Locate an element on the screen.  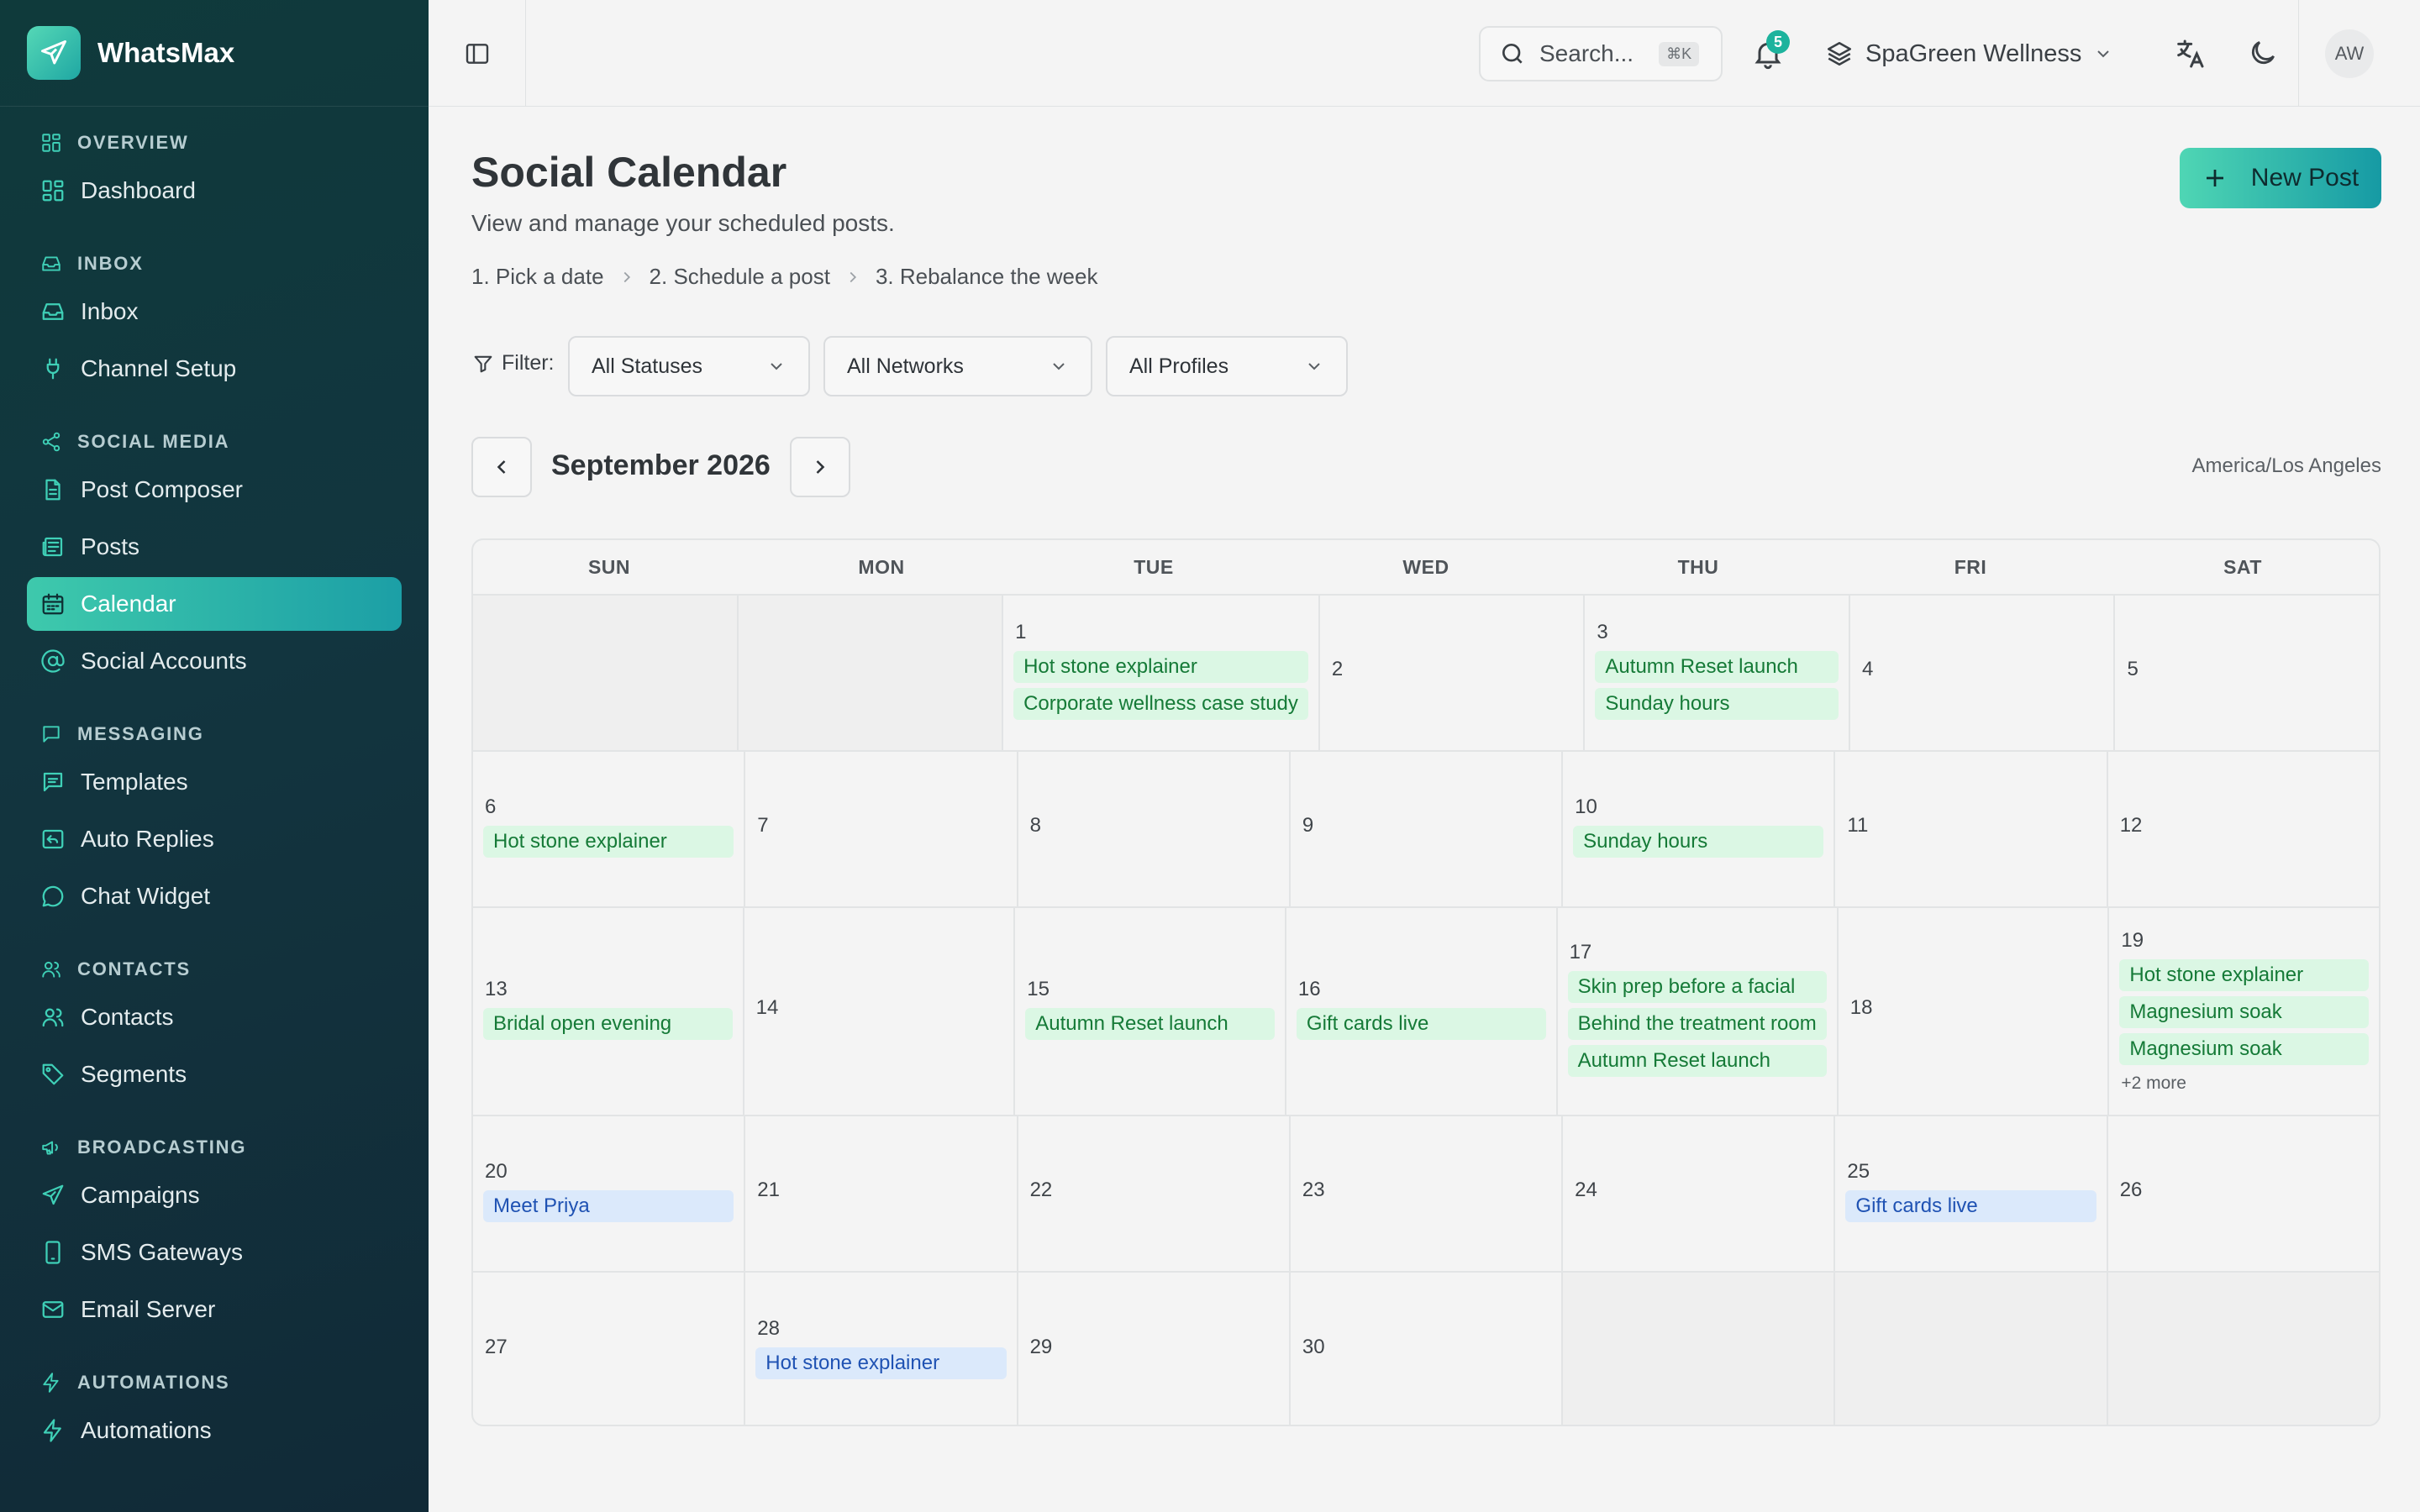
sidebar-item-templates: Templates is located at coordinates (214, 782).